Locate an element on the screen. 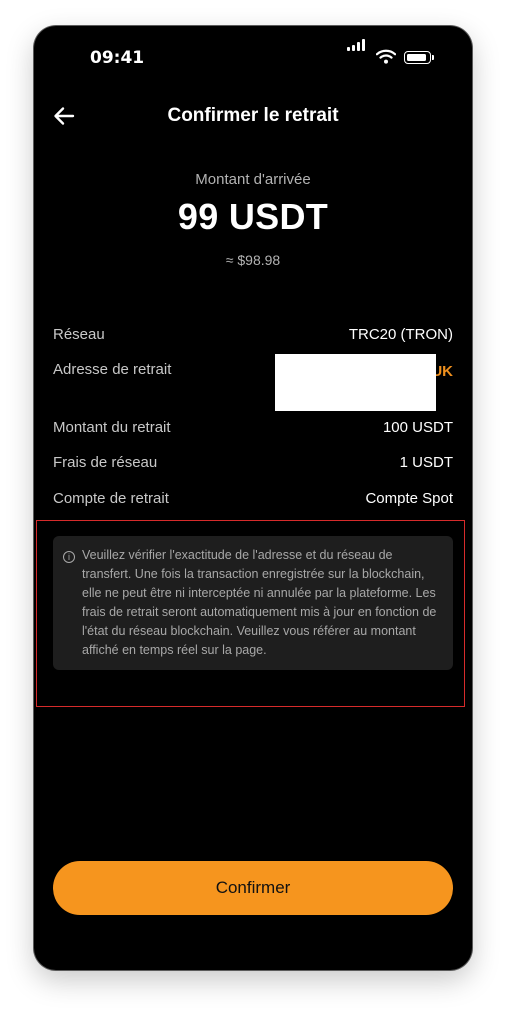 The height and width of the screenshot is (1012, 506). arrival-amount-fiat: ≈ $98.98 is located at coordinates (253, 260).